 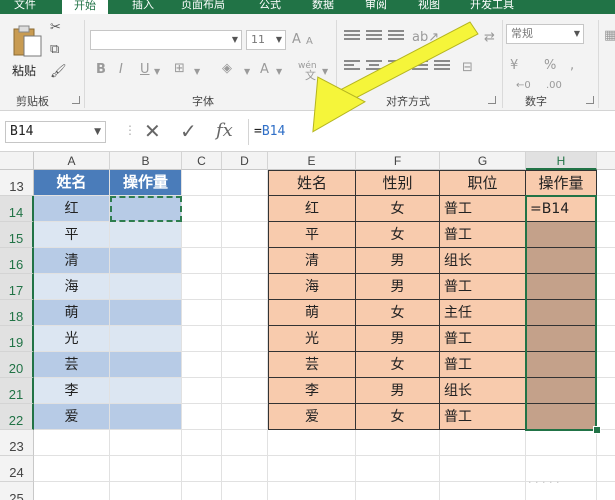 What do you see at coordinates (376, 6) in the screenshot?
I see `tab-review: 审阅` at bounding box center [376, 6].